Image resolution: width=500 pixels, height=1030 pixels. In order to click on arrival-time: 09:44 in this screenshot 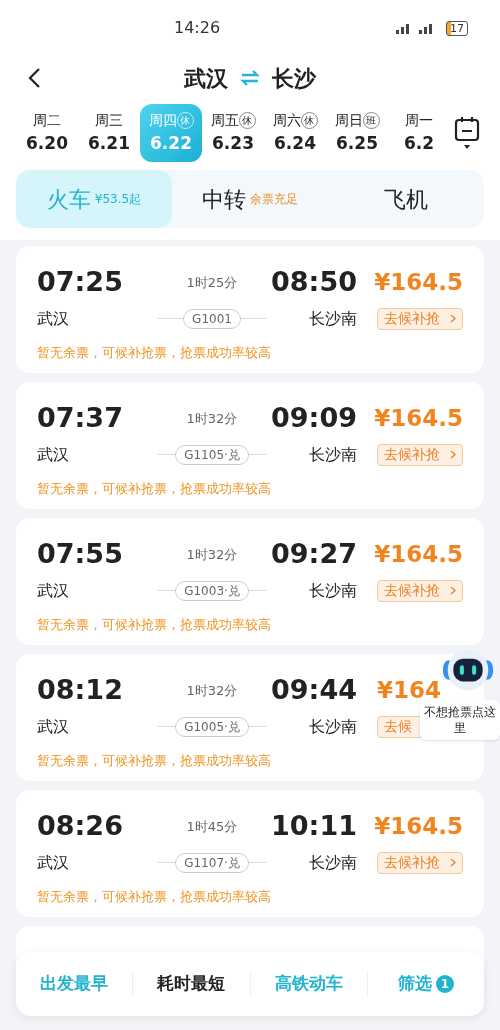, I will do `click(313, 690)`.